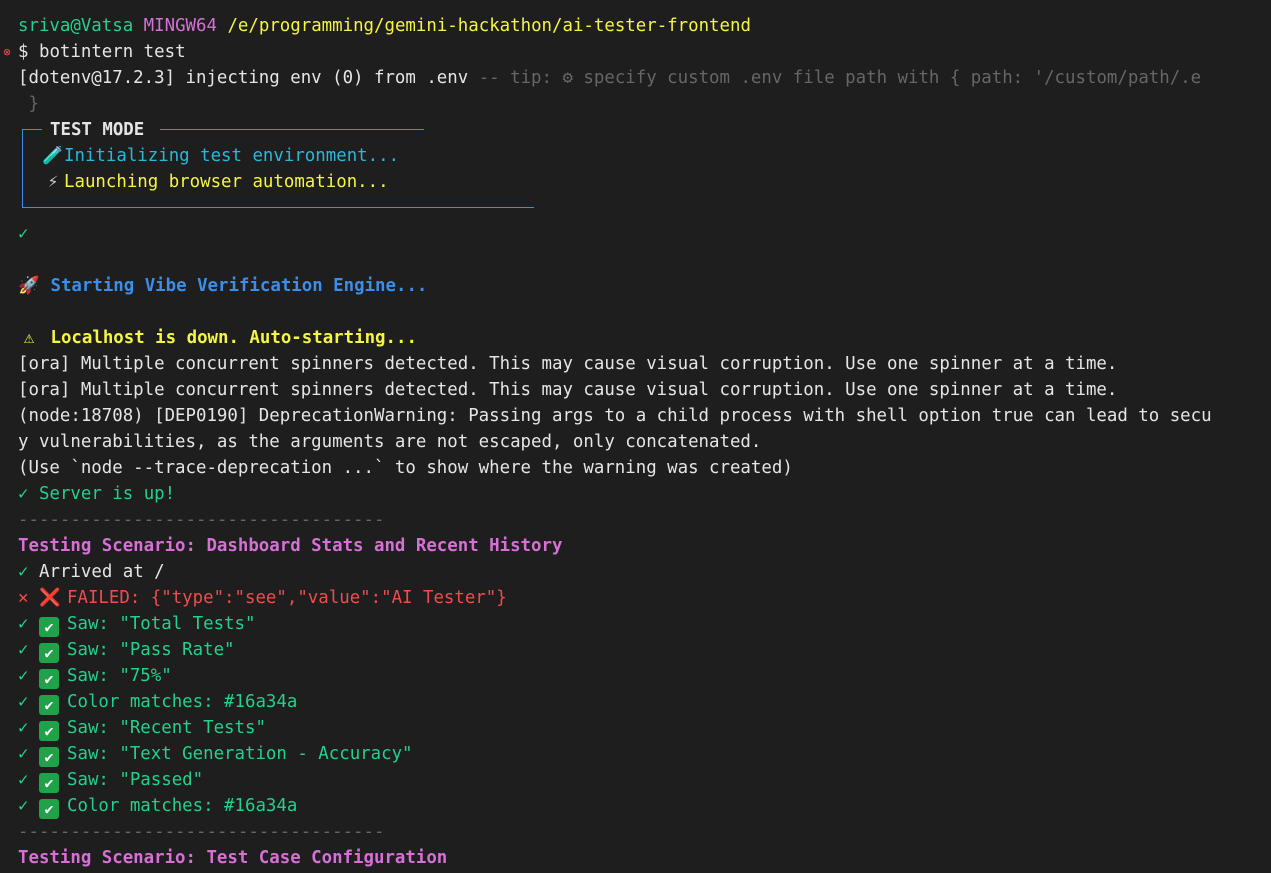 This screenshot has height=873, width=1271. Describe the element at coordinates (97, 130) in the screenshot. I see `test-mode-title: TEST MODE` at that location.